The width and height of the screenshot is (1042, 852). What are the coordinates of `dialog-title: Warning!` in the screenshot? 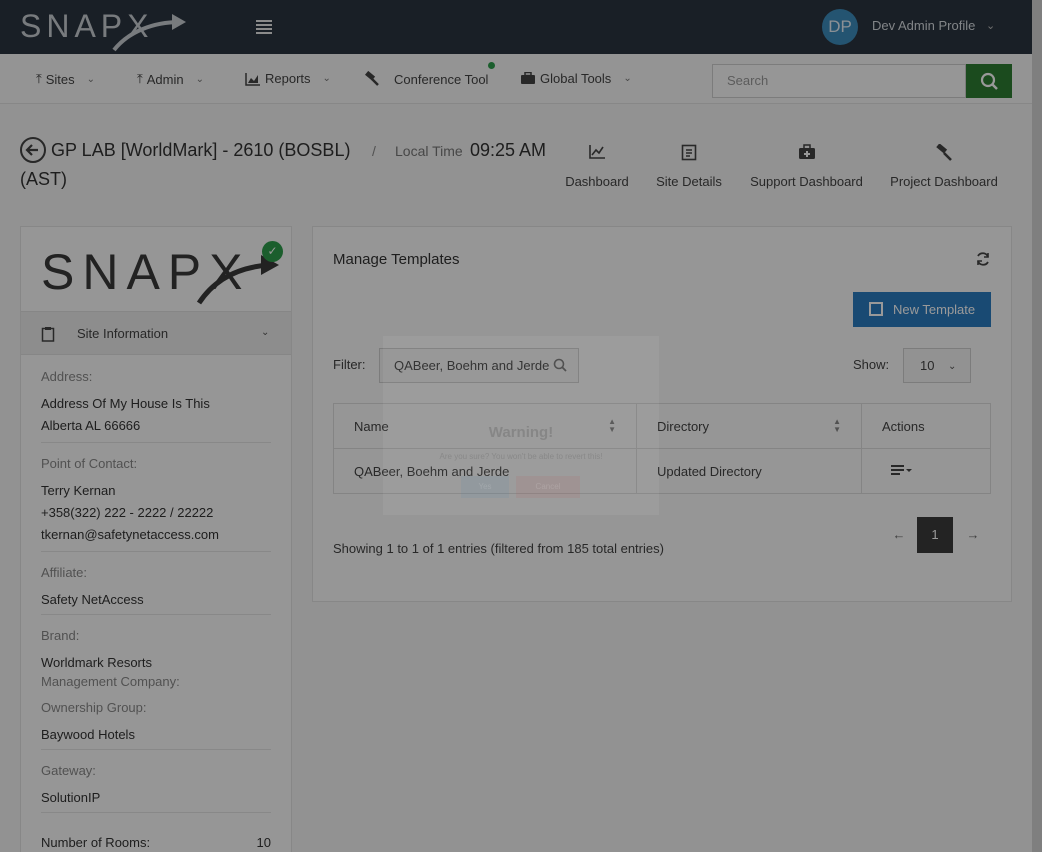 It's located at (521, 432).